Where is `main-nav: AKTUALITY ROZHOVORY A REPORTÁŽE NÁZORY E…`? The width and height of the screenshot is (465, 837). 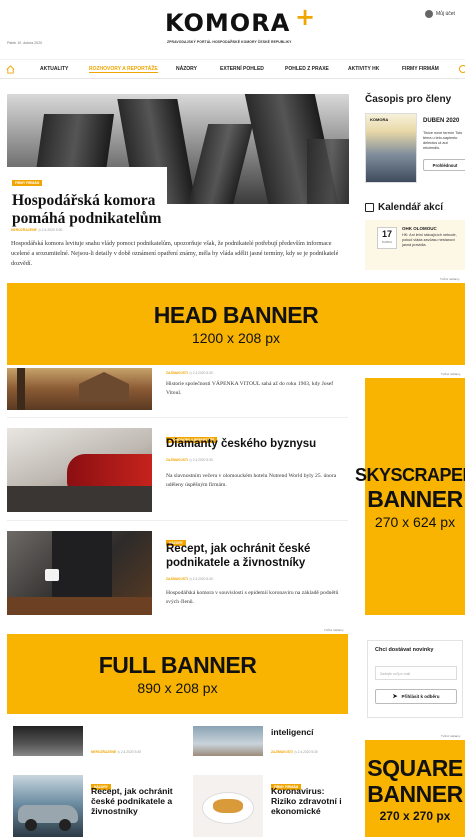
main-nav: AKTUALITY ROZHOVORY A REPORTÁŽE NÁZORY E… is located at coordinates (232, 69).